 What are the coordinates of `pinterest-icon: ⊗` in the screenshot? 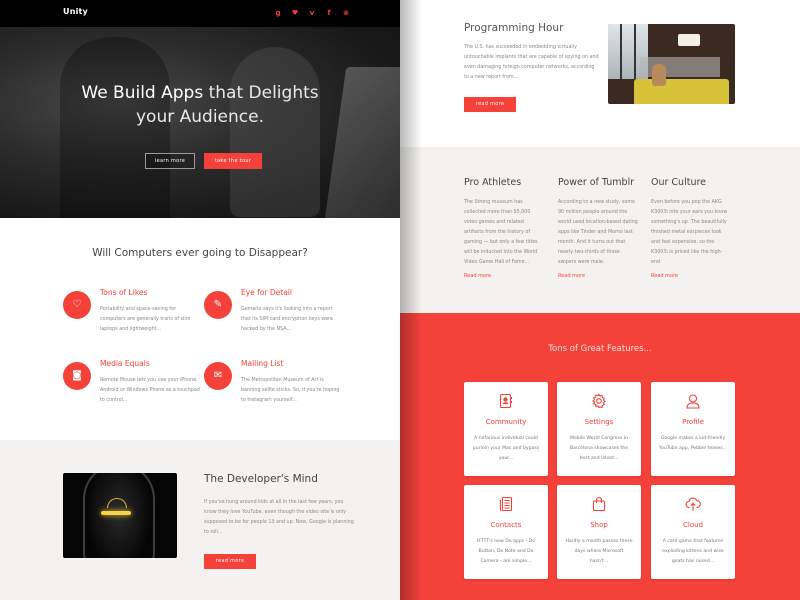 It's located at (346, 13).